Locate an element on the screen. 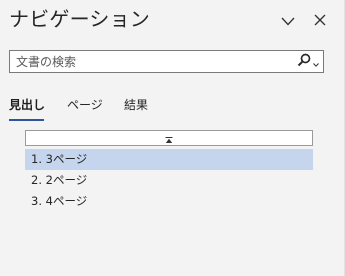 Image resolution: width=345 pixels, height=276 pixels. navigation-tabs: 見出し ページ 結果 is located at coordinates (172, 109).